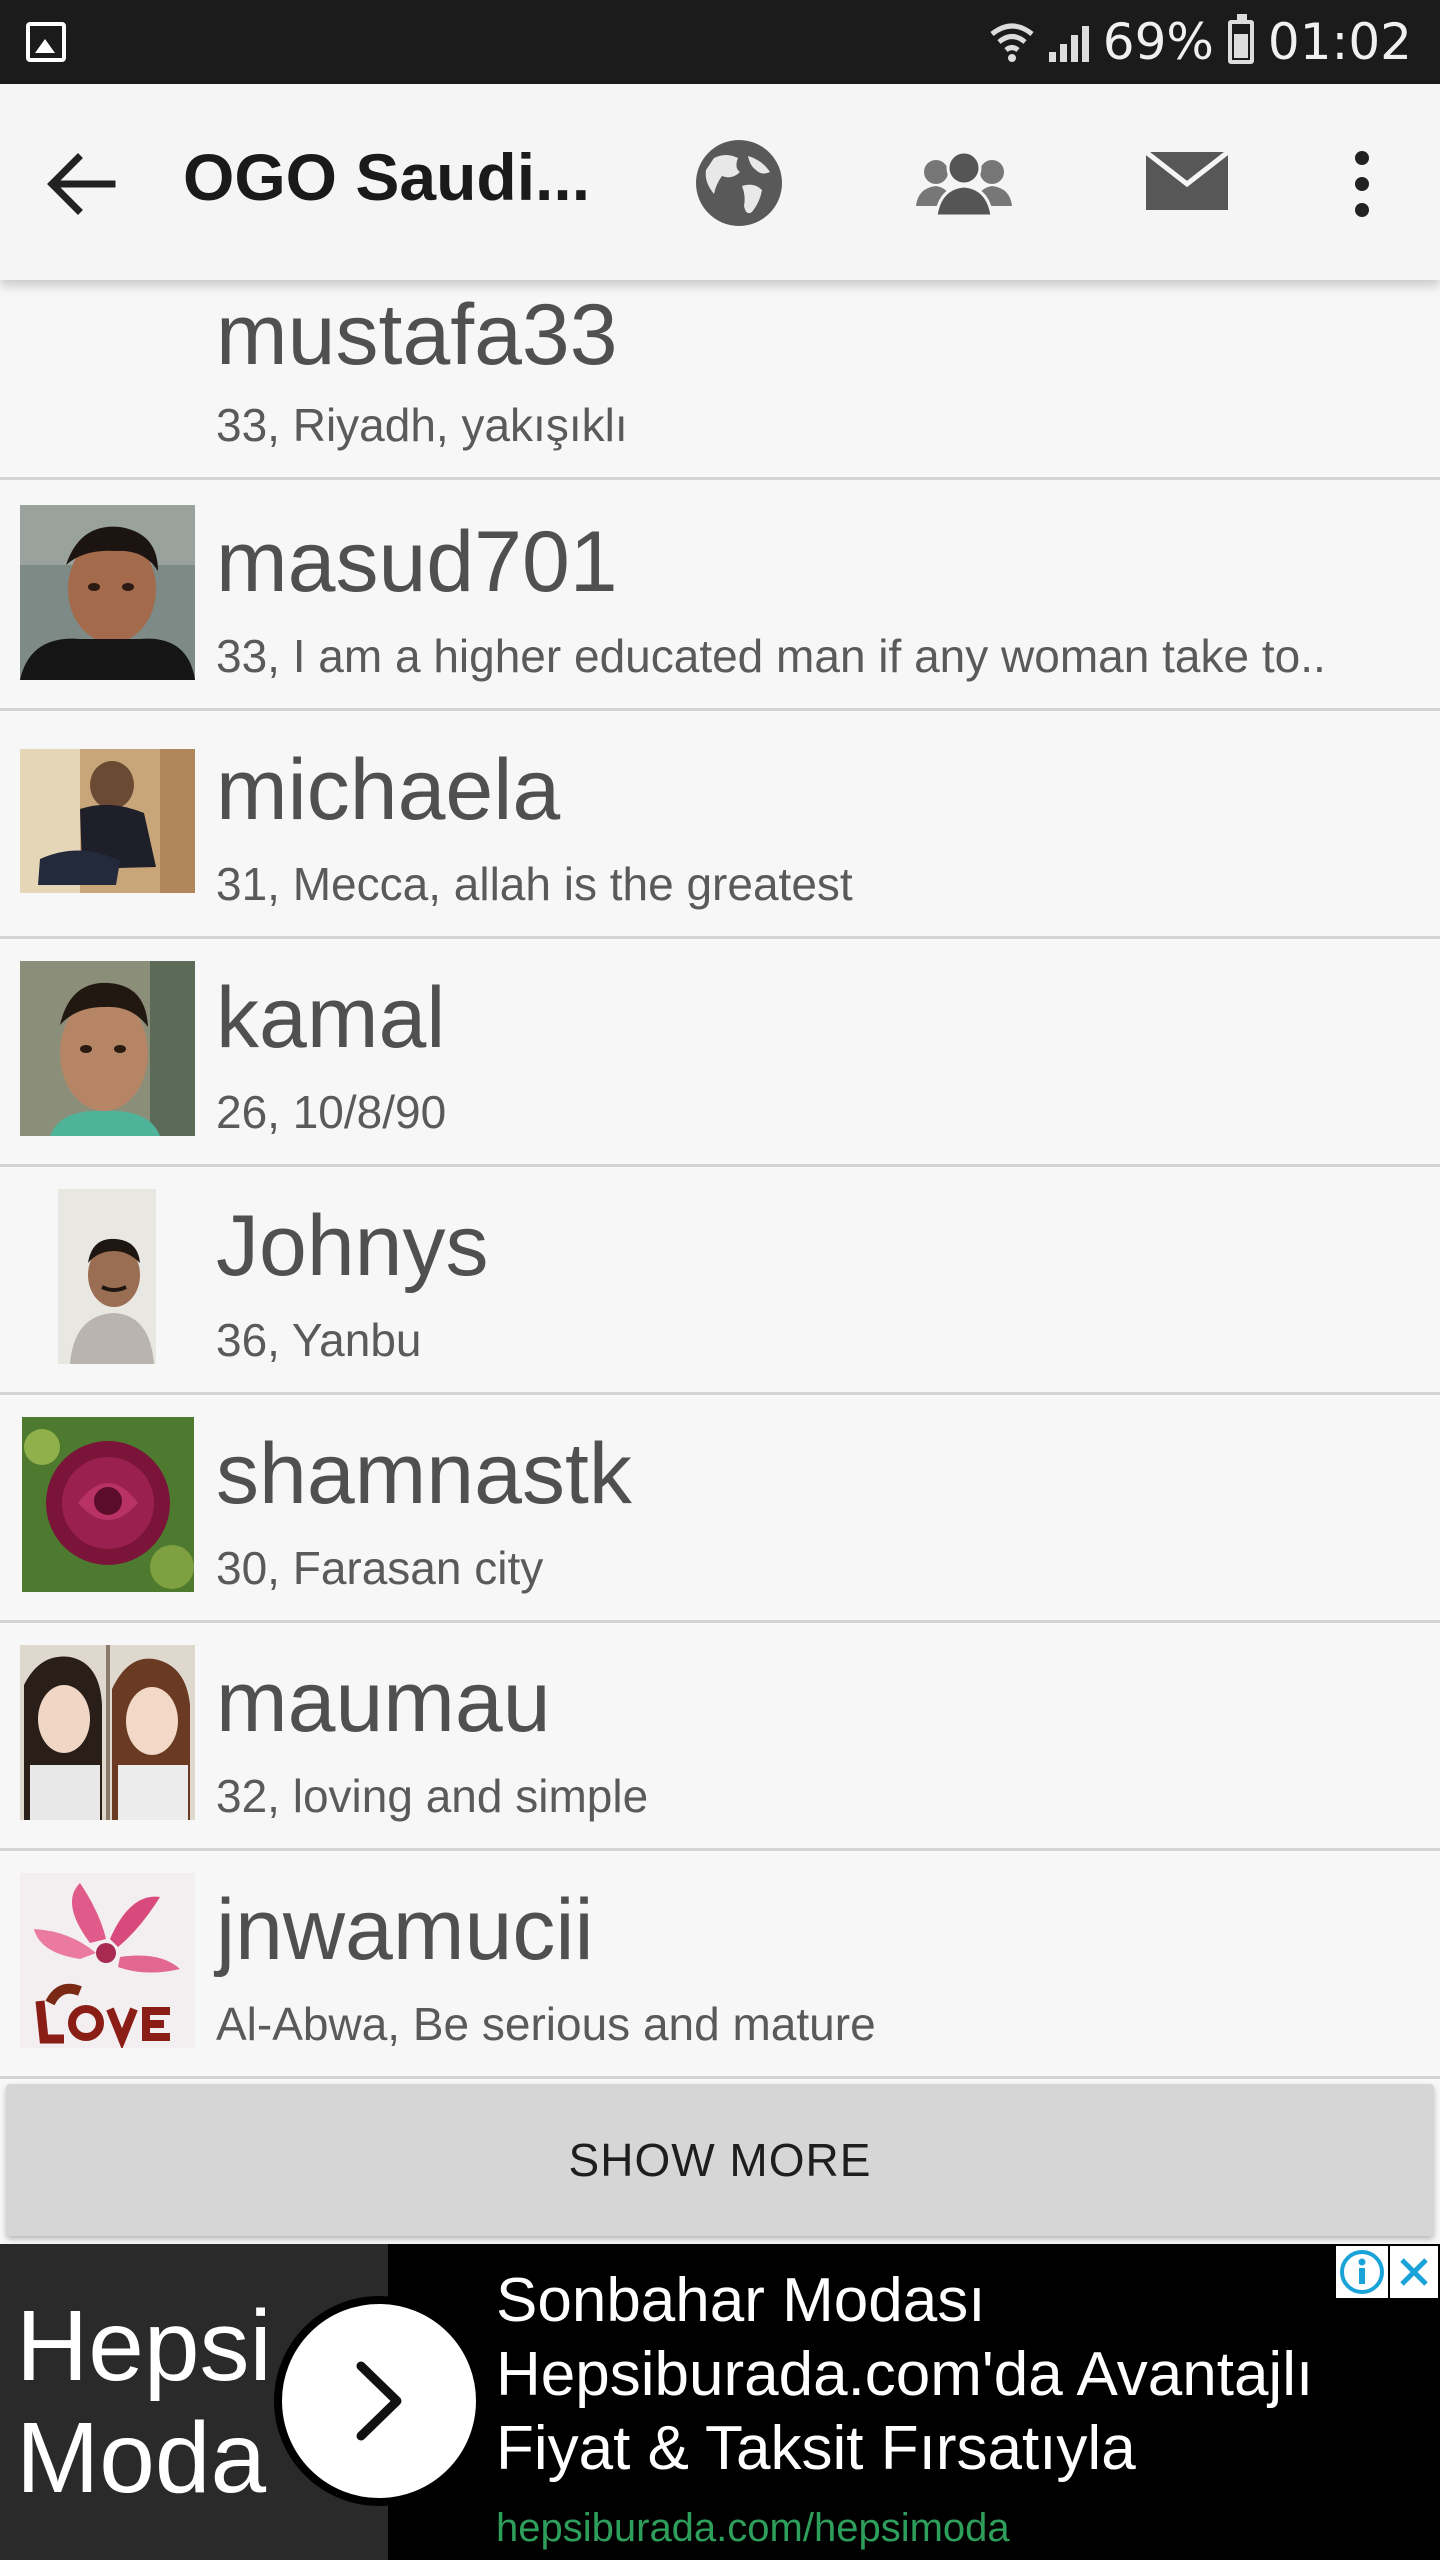  I want to click on info-icon, so click(1362, 2272).